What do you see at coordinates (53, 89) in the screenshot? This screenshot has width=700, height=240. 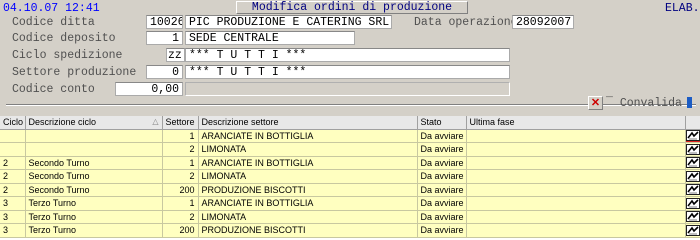 I see `codice-conto-label: Codice conto` at bounding box center [53, 89].